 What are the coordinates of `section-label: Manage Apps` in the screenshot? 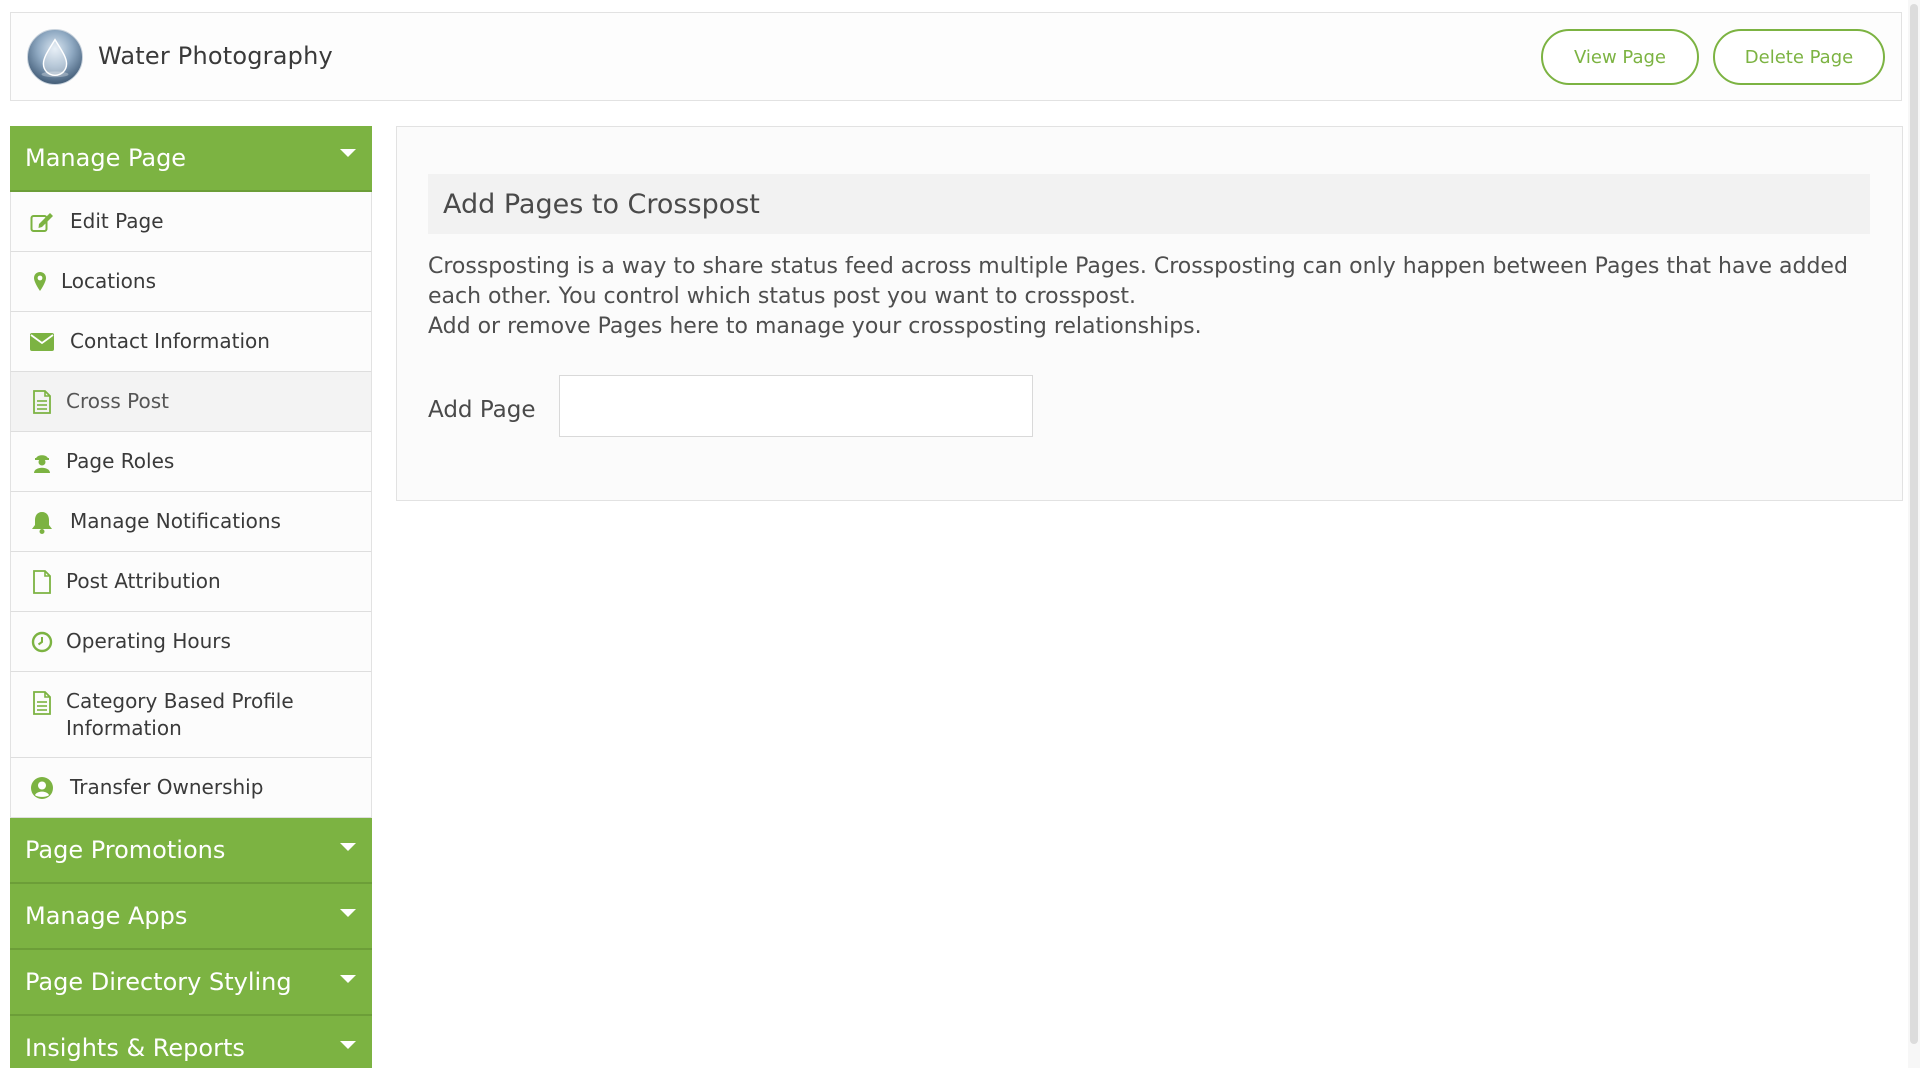 It's located at (106, 916).